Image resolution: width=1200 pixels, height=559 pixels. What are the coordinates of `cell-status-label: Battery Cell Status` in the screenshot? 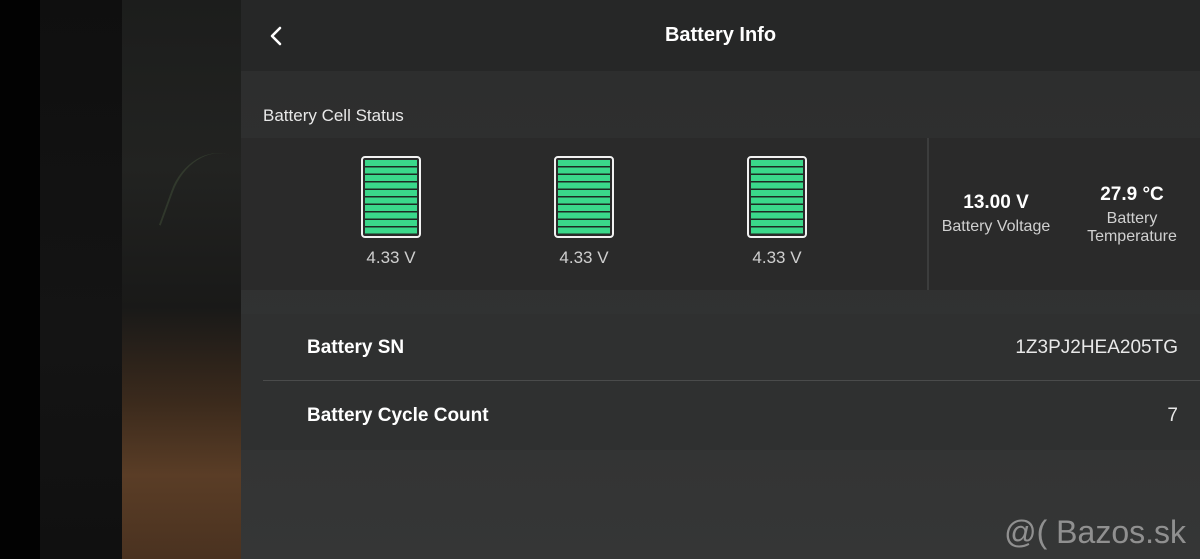 It's located at (333, 115).